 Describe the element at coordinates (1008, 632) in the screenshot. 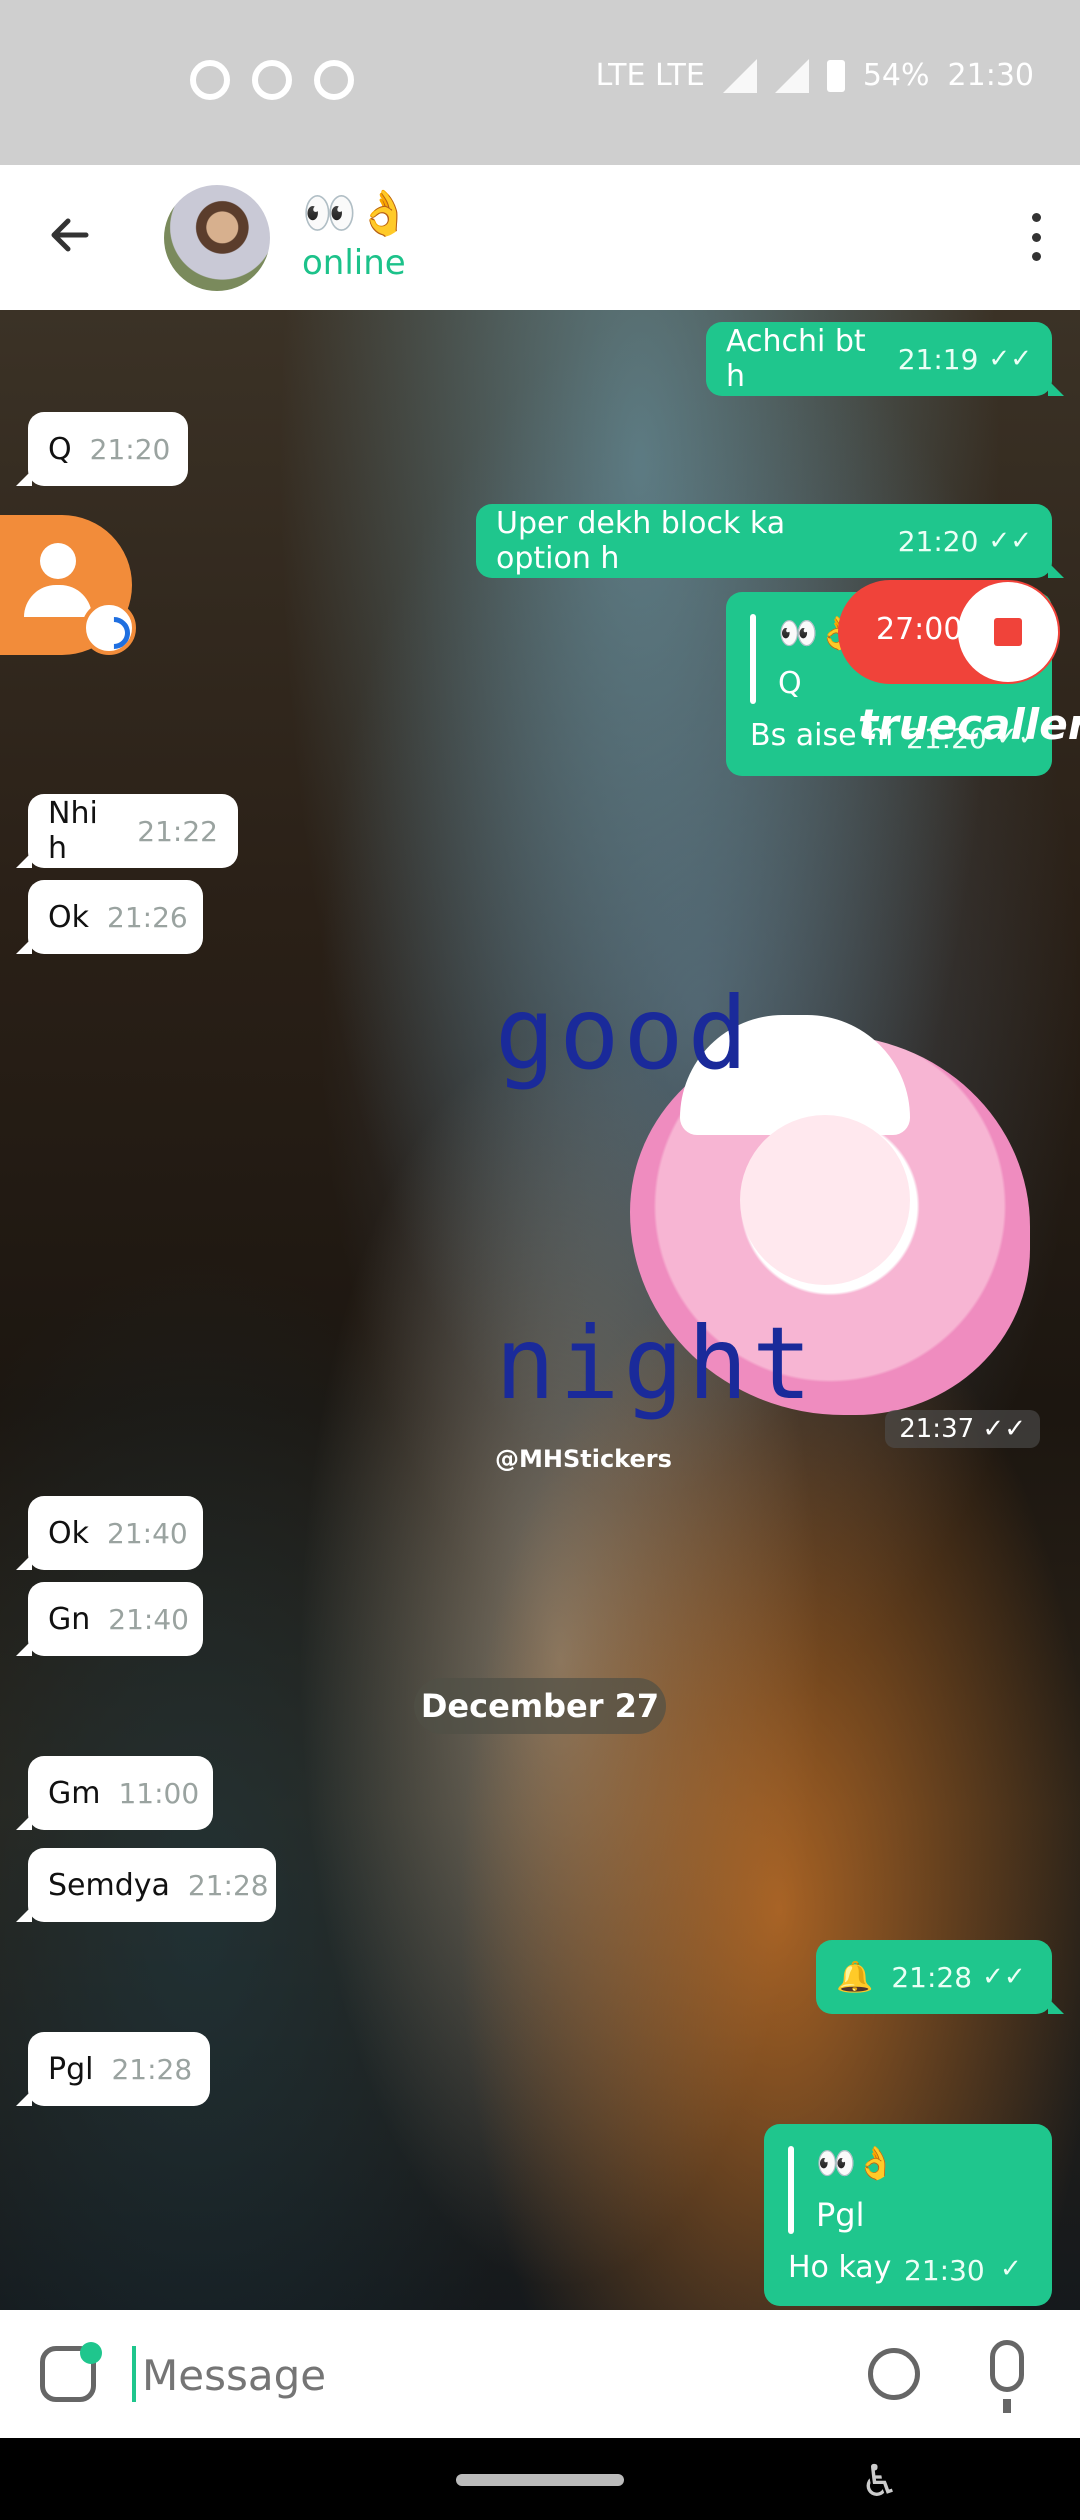

I see `record-stop-icon` at that location.